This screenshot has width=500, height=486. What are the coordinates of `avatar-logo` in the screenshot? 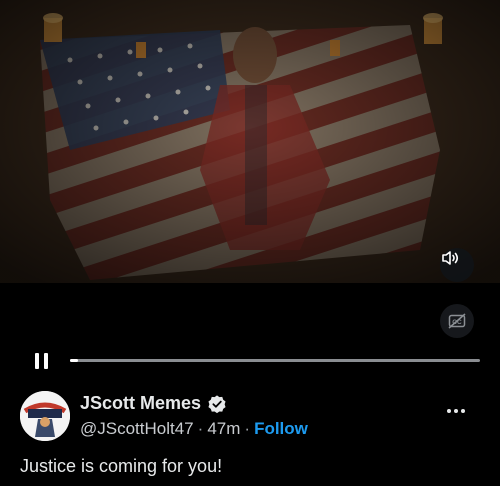 It's located at (45, 416).